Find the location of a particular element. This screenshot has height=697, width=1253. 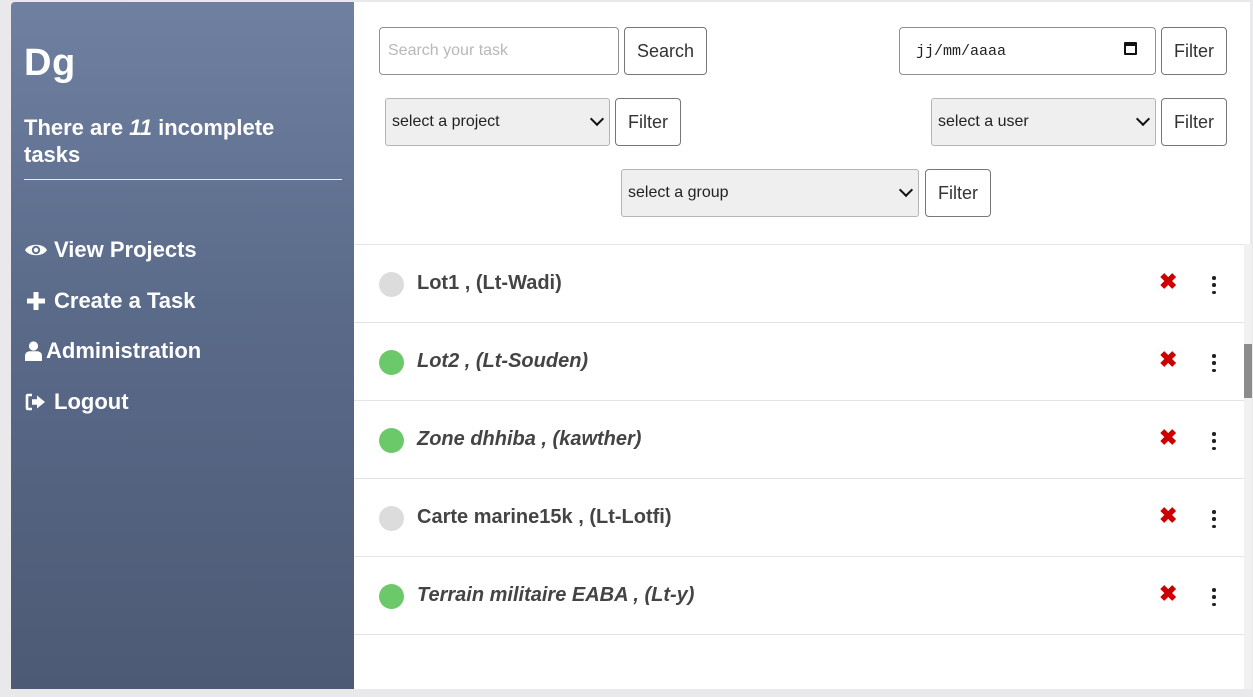

nav-administration-label: Administration is located at coordinates (124, 350).